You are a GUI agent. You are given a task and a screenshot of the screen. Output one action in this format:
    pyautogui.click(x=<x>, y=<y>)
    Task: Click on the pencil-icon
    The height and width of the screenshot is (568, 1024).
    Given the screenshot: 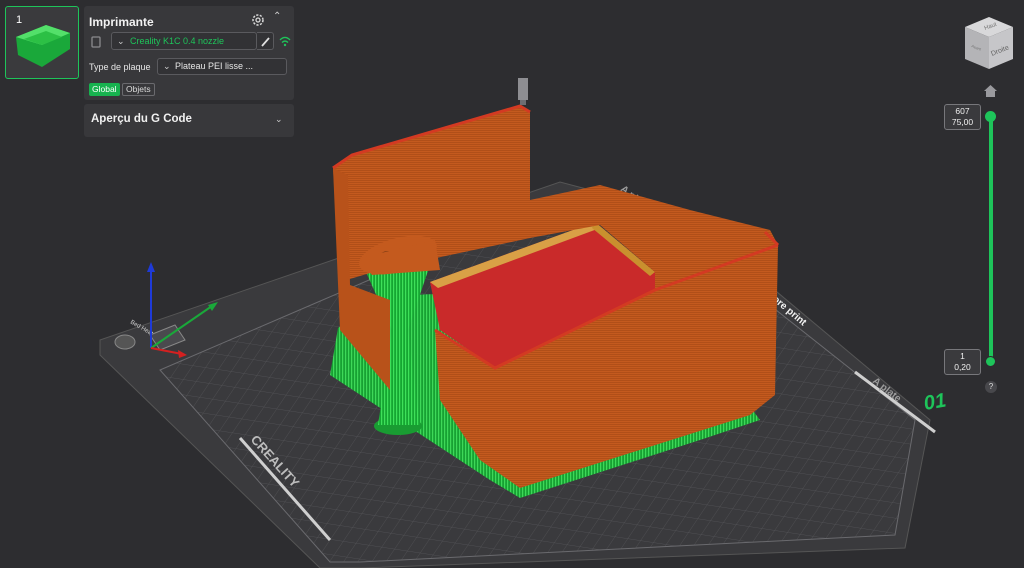 What is the action you would take?
    pyautogui.click(x=265, y=42)
    